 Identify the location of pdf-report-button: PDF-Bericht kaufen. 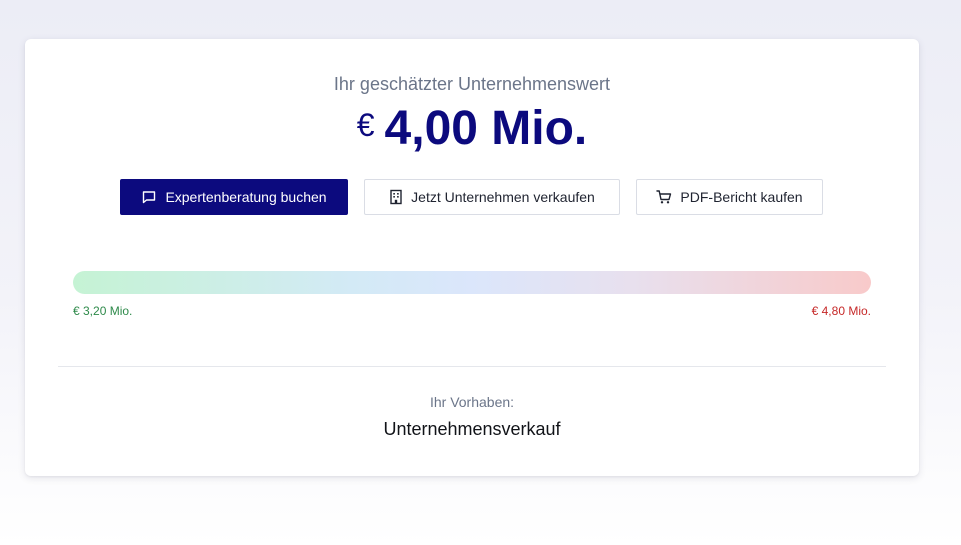
(729, 197).